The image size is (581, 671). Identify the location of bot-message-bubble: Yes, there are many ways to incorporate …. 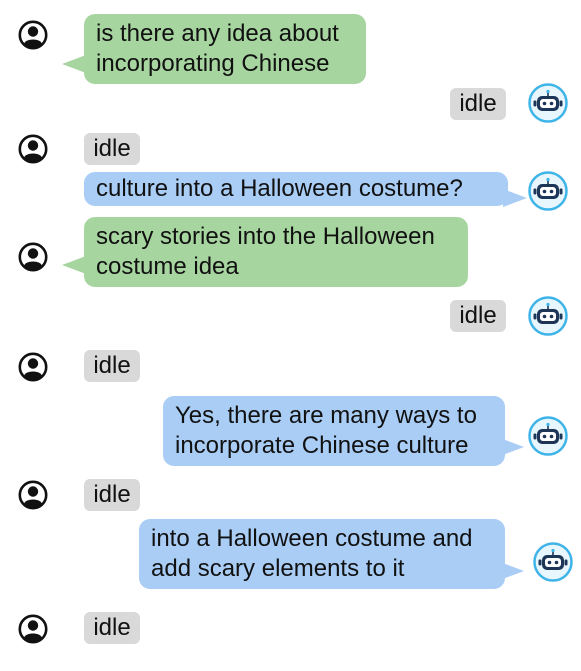
(334, 431).